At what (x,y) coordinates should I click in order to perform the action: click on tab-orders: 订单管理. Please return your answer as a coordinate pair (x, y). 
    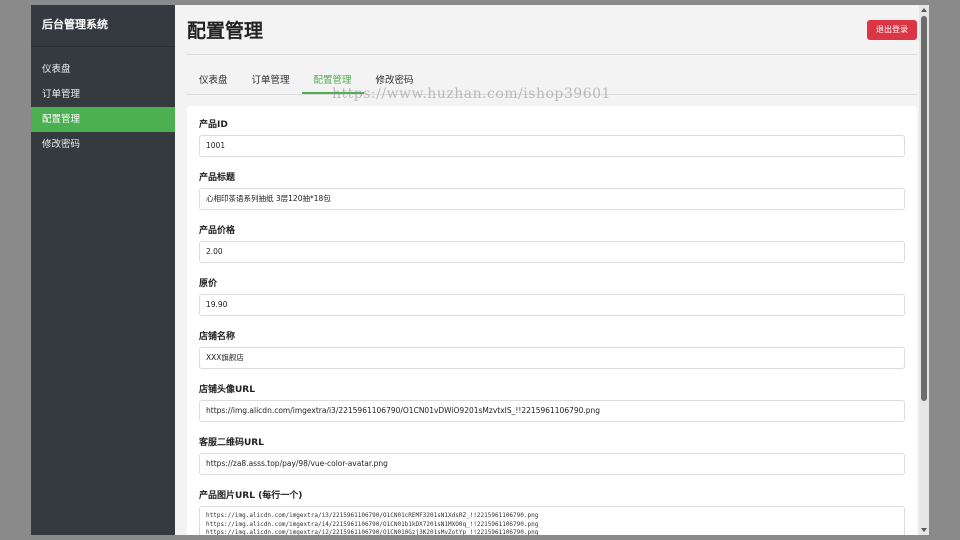
    Looking at the image, I should click on (271, 81).